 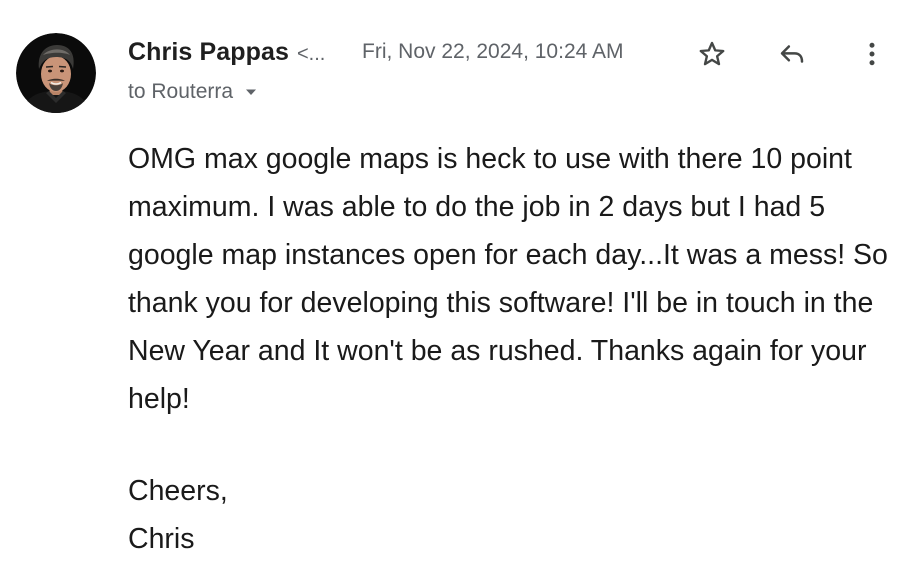 I want to click on reply-icon, so click(x=792, y=54).